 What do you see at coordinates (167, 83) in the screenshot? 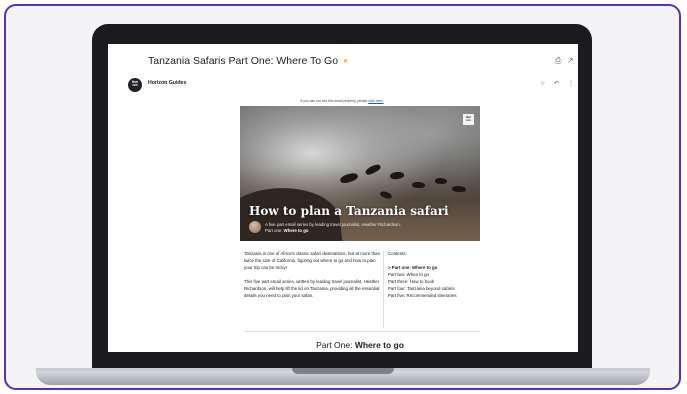
I see `sender-name: Horizon Guides` at bounding box center [167, 83].